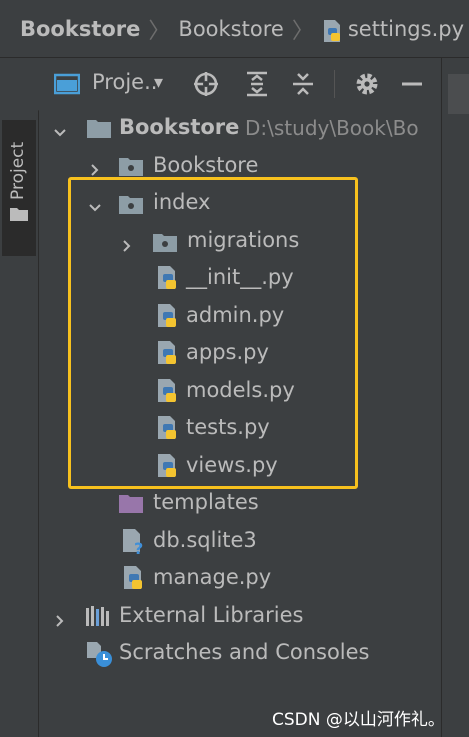  I want to click on tree-row-file: tests.py, so click(240, 428).